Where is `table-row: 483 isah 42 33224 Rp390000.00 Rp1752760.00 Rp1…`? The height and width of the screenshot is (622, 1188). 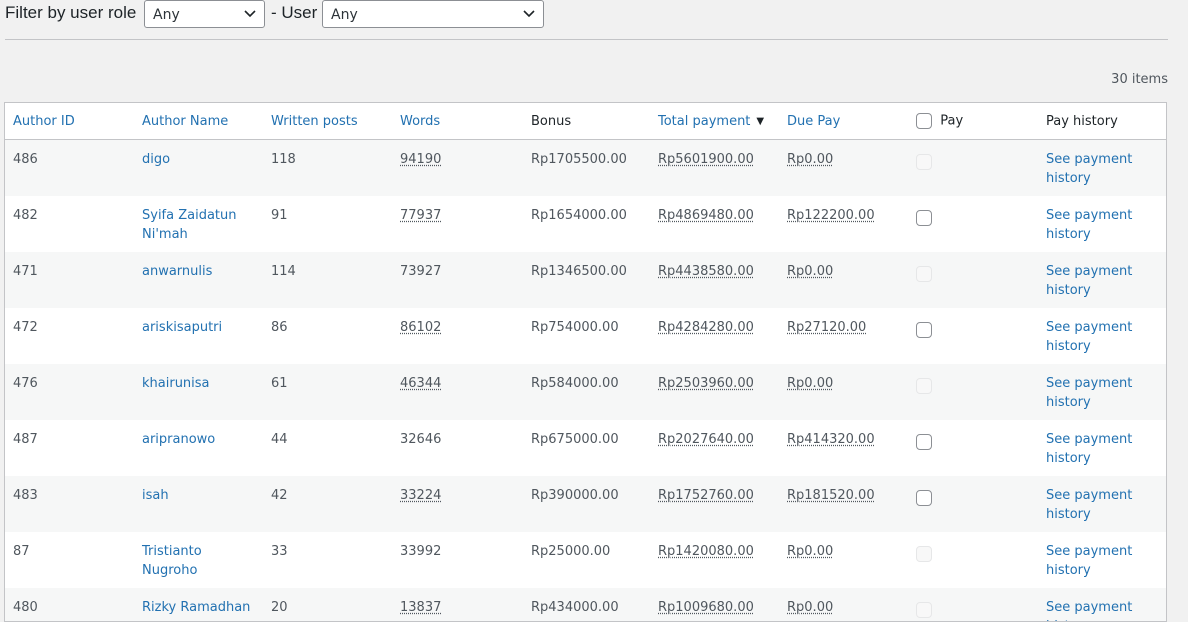 table-row: 483 isah 42 33224 Rp390000.00 Rp1752760.00 Rp1… is located at coordinates (585, 504).